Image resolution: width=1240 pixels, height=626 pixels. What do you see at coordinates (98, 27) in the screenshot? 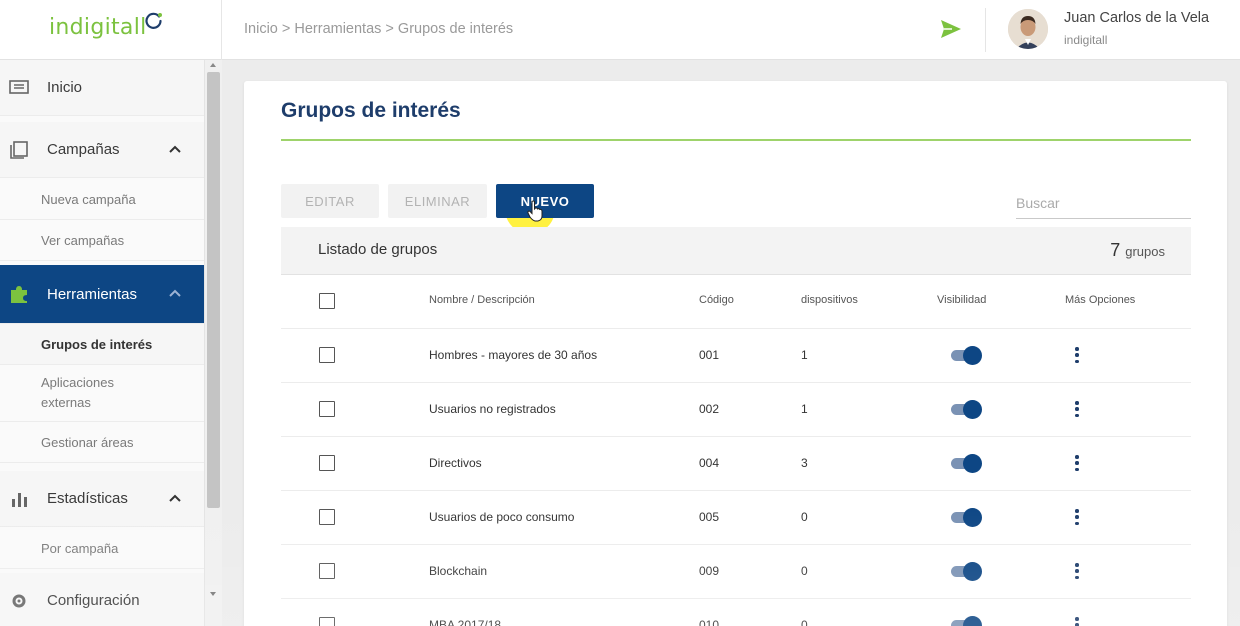
I see `logo: indigitall` at bounding box center [98, 27].